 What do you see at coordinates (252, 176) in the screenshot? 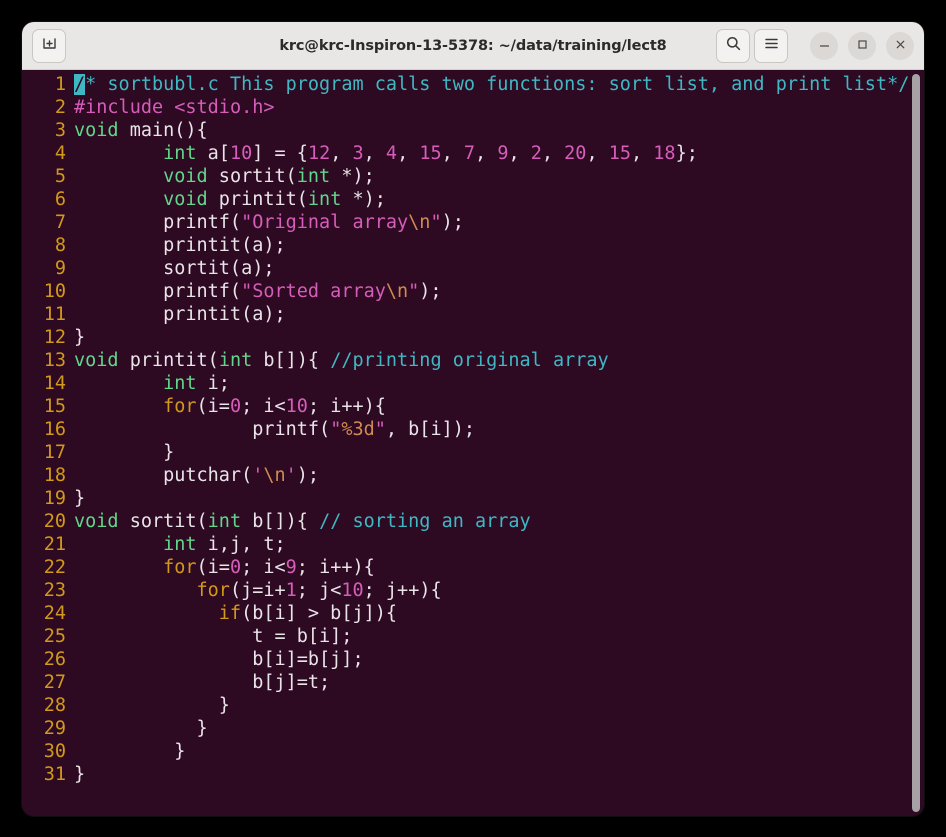
I see `code-token: sortit(` at bounding box center [252, 176].